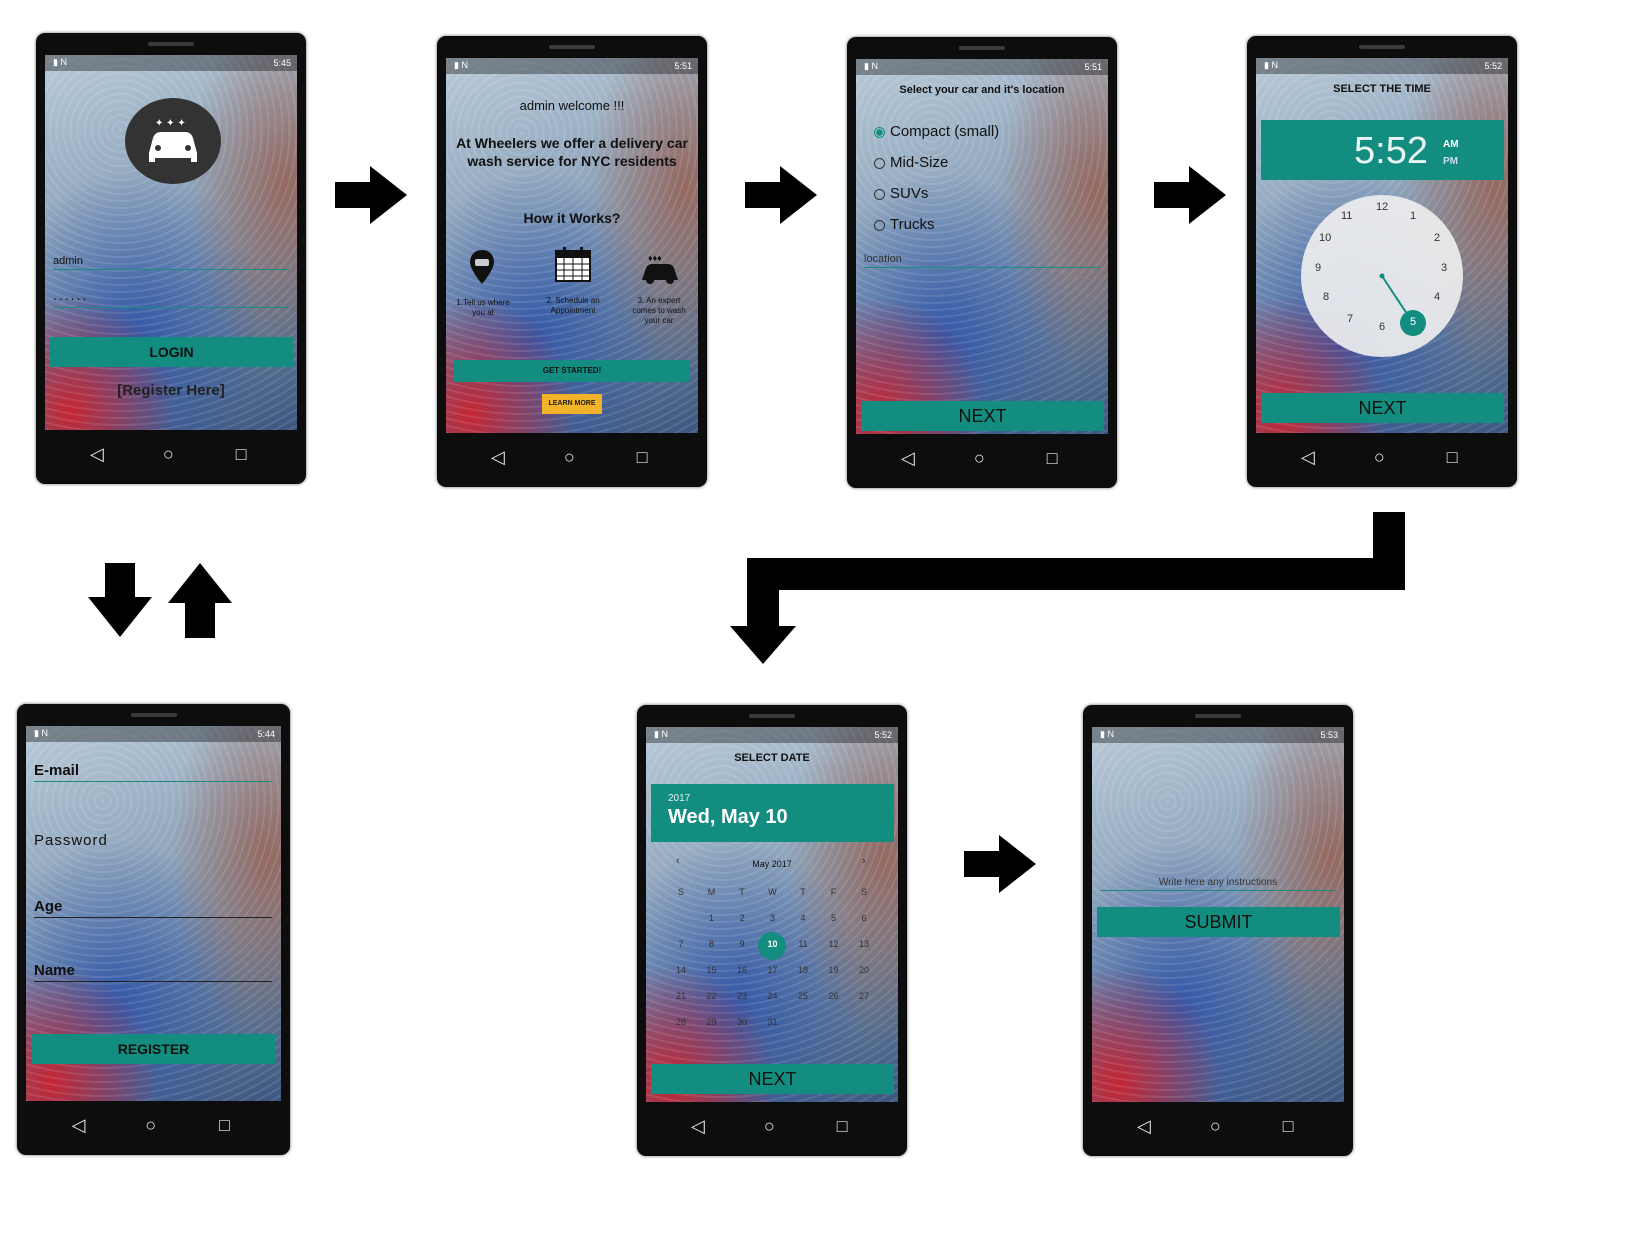 This screenshot has width=1634, height=1250. I want to click on arrow-elbow, so click(1067, 588).